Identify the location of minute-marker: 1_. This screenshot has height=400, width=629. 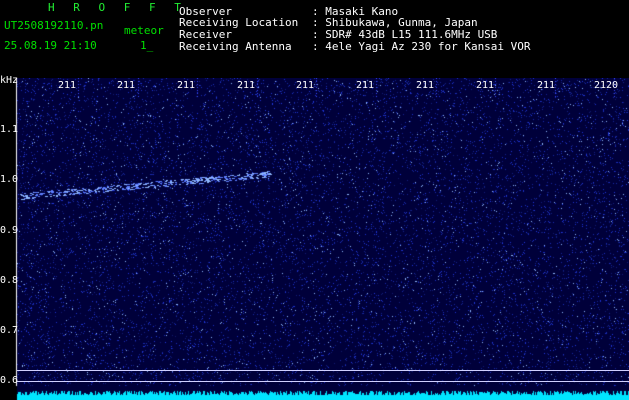
(147, 45).